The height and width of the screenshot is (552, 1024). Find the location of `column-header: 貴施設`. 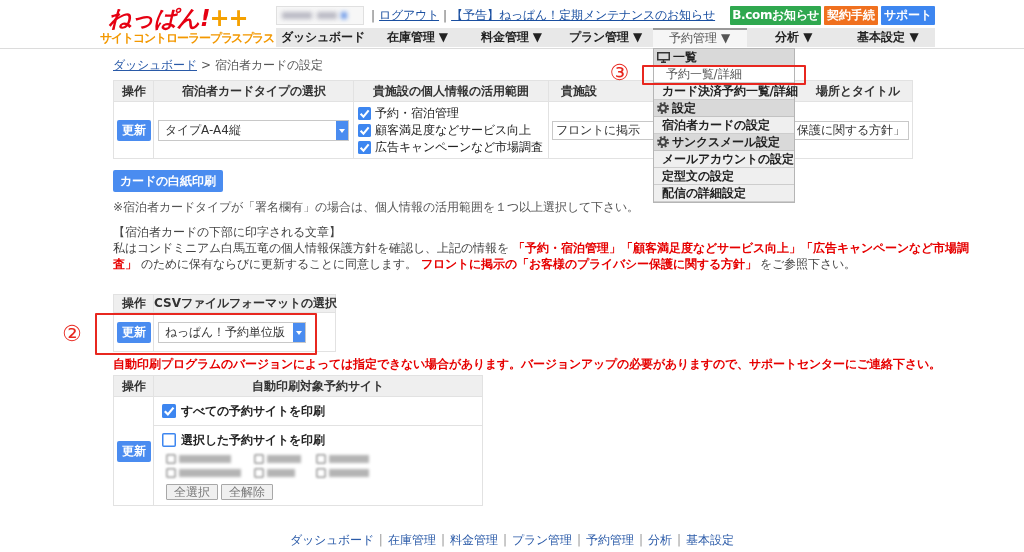

column-header: 貴施設 is located at coordinates (579, 91).